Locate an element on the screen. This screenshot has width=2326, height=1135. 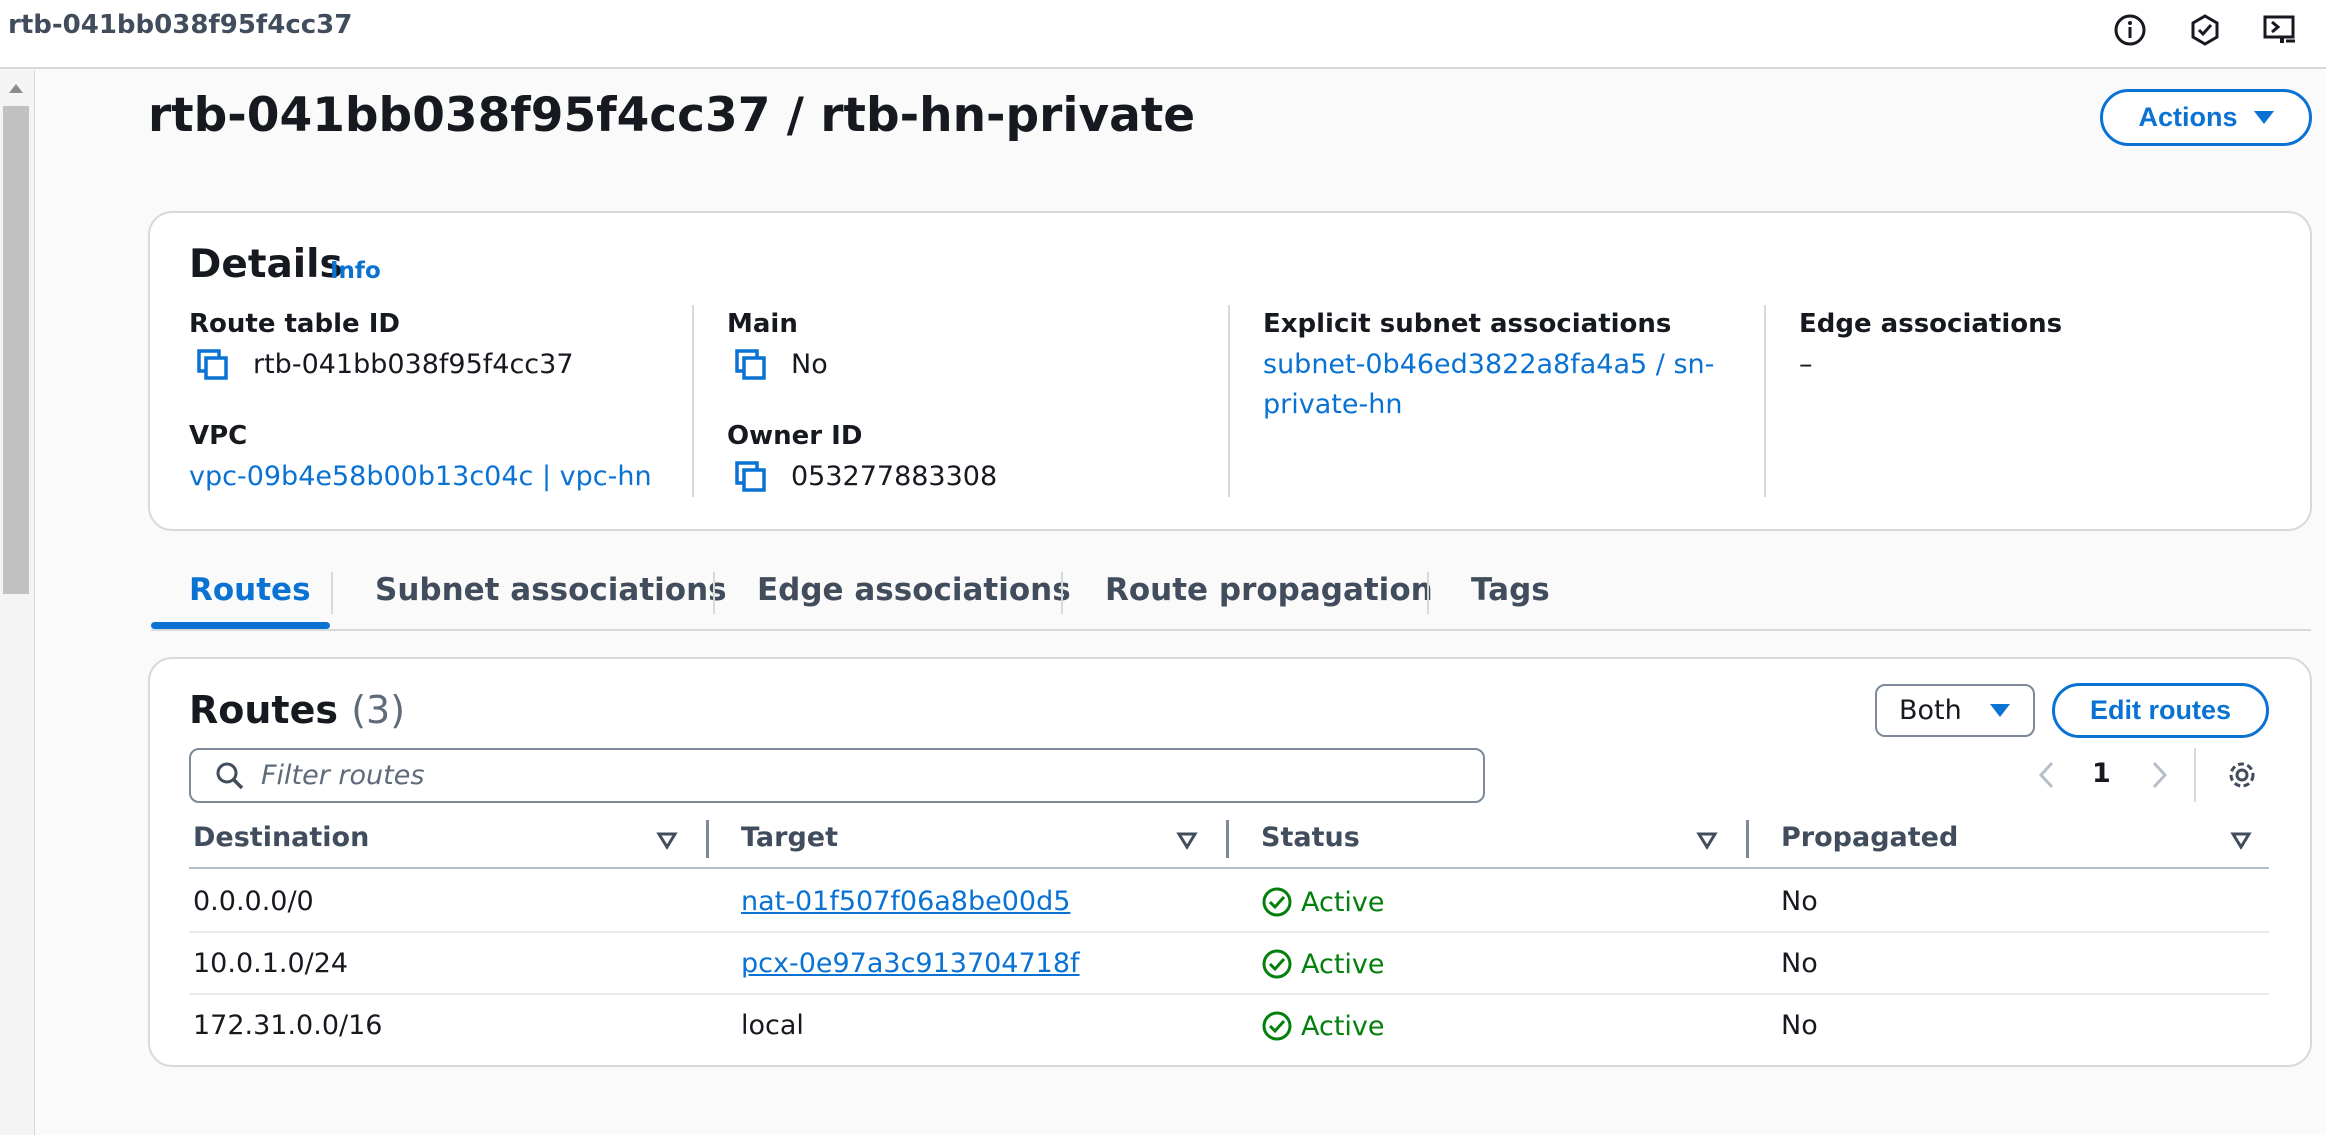
explicit-subnet-label: Explicit subnet associations is located at coordinates (1467, 324).